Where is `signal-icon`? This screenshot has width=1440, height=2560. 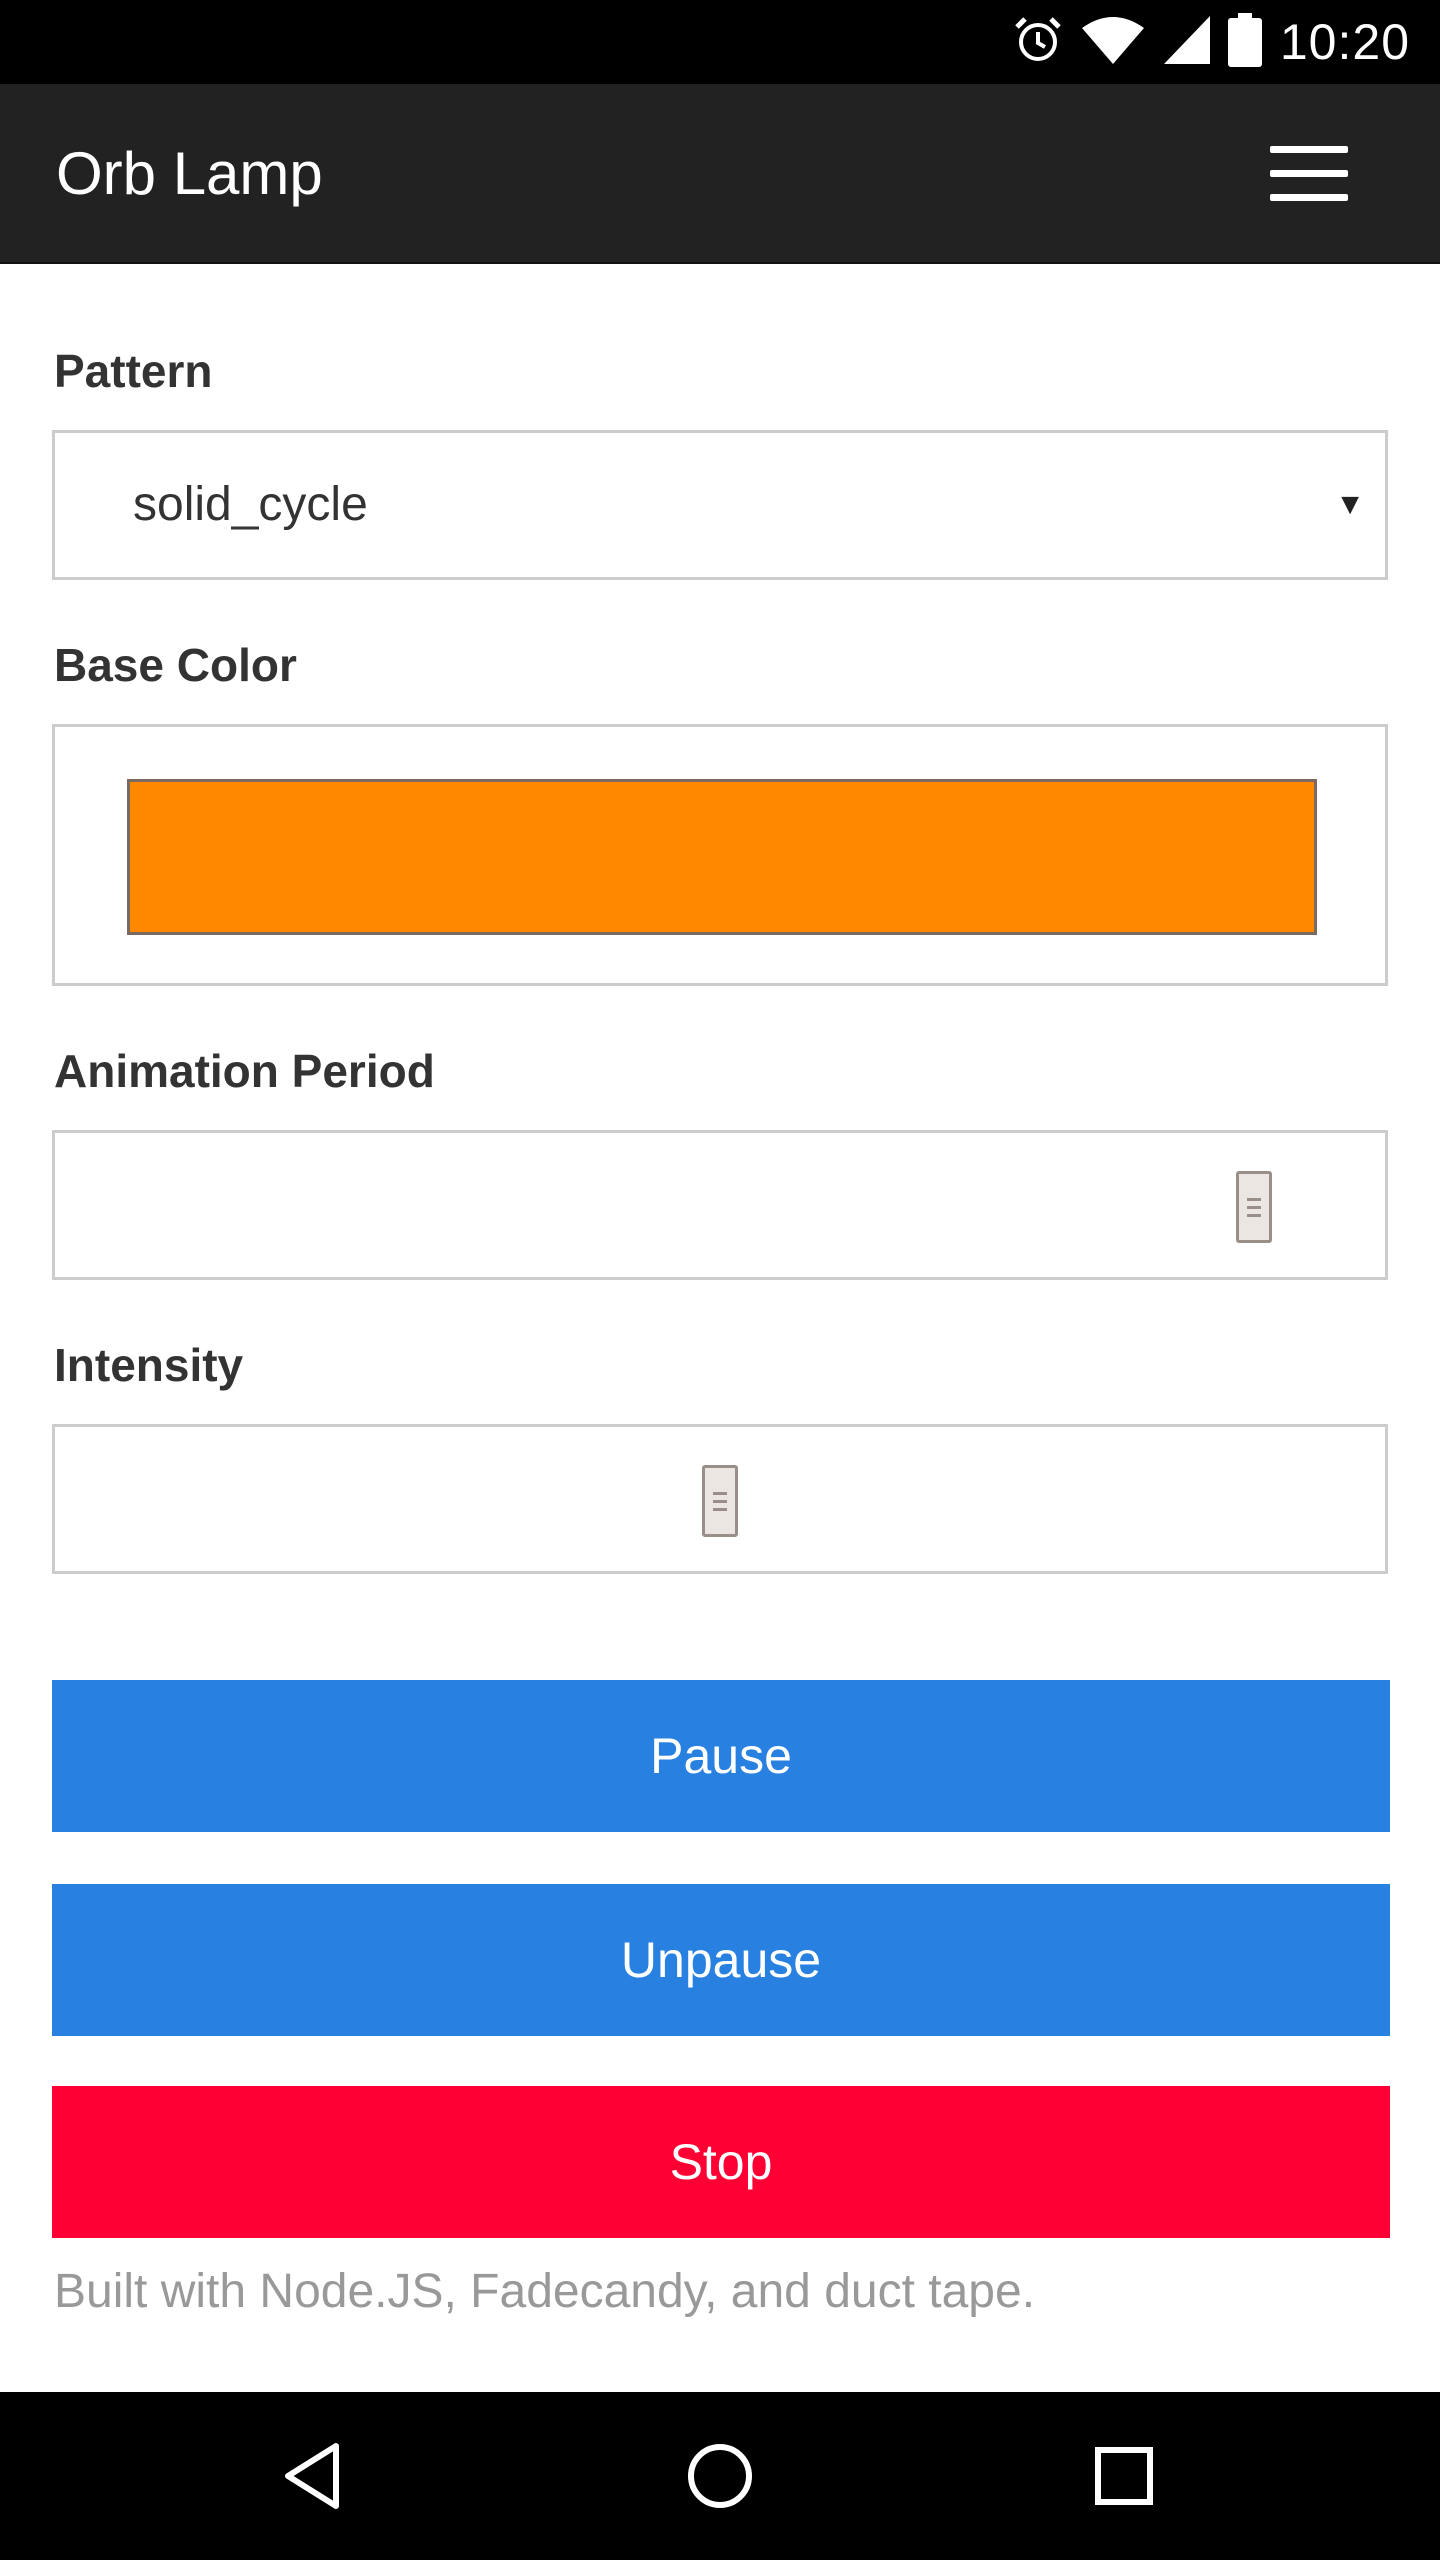 signal-icon is located at coordinates (1187, 42).